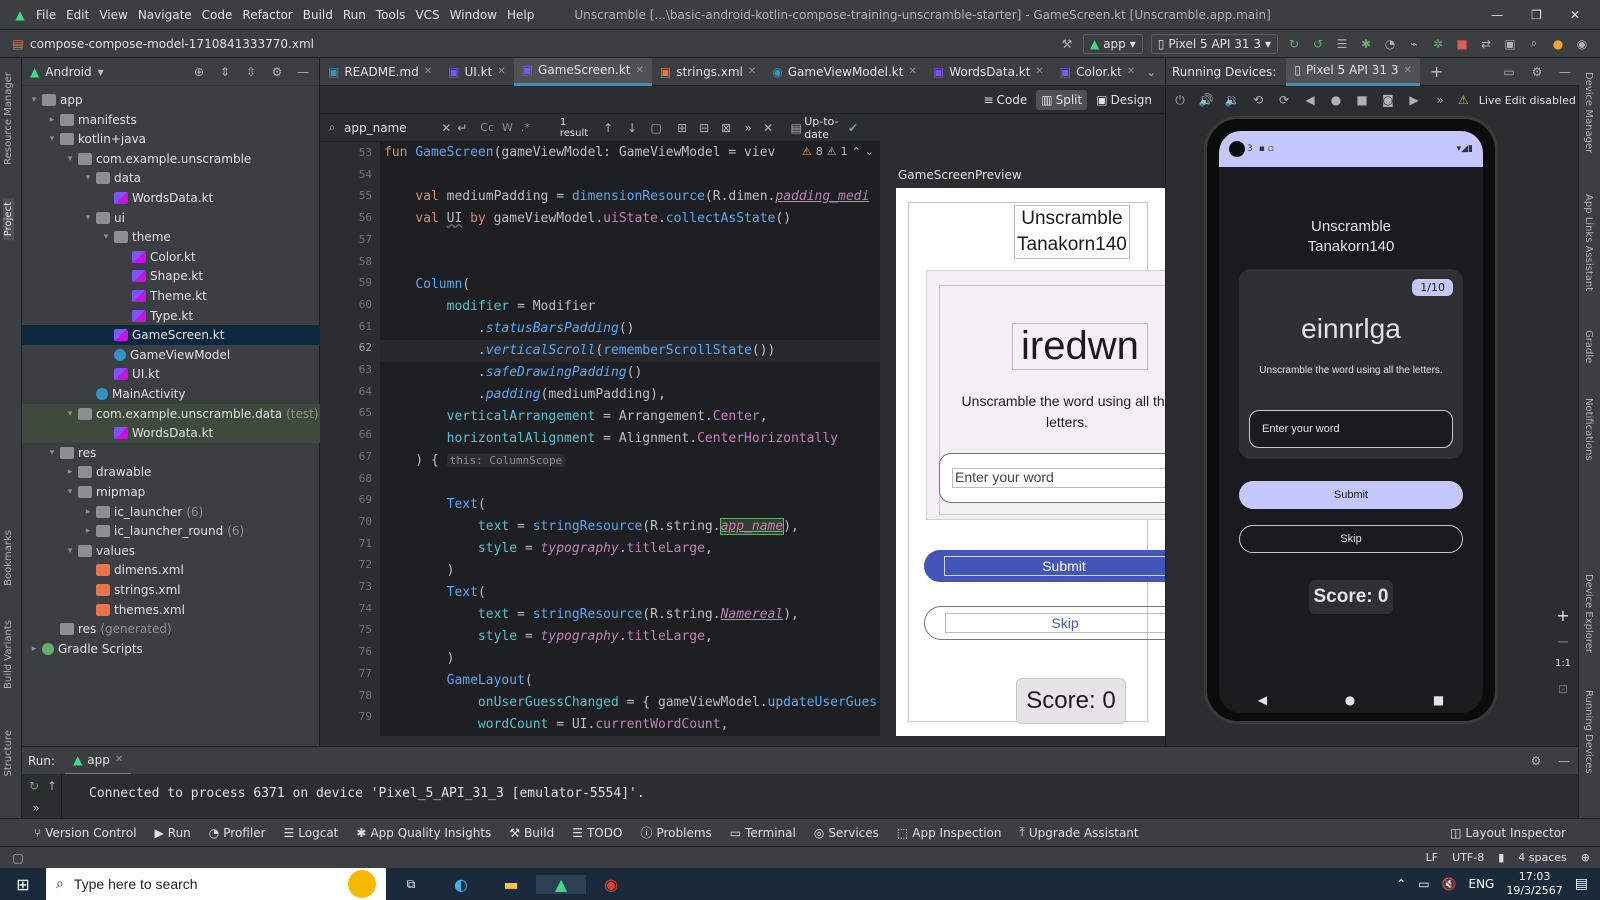 Image resolution: width=1600 pixels, height=900 pixels. Describe the element at coordinates (391, 128) in the screenshot. I see `find-input: app_name` at that location.